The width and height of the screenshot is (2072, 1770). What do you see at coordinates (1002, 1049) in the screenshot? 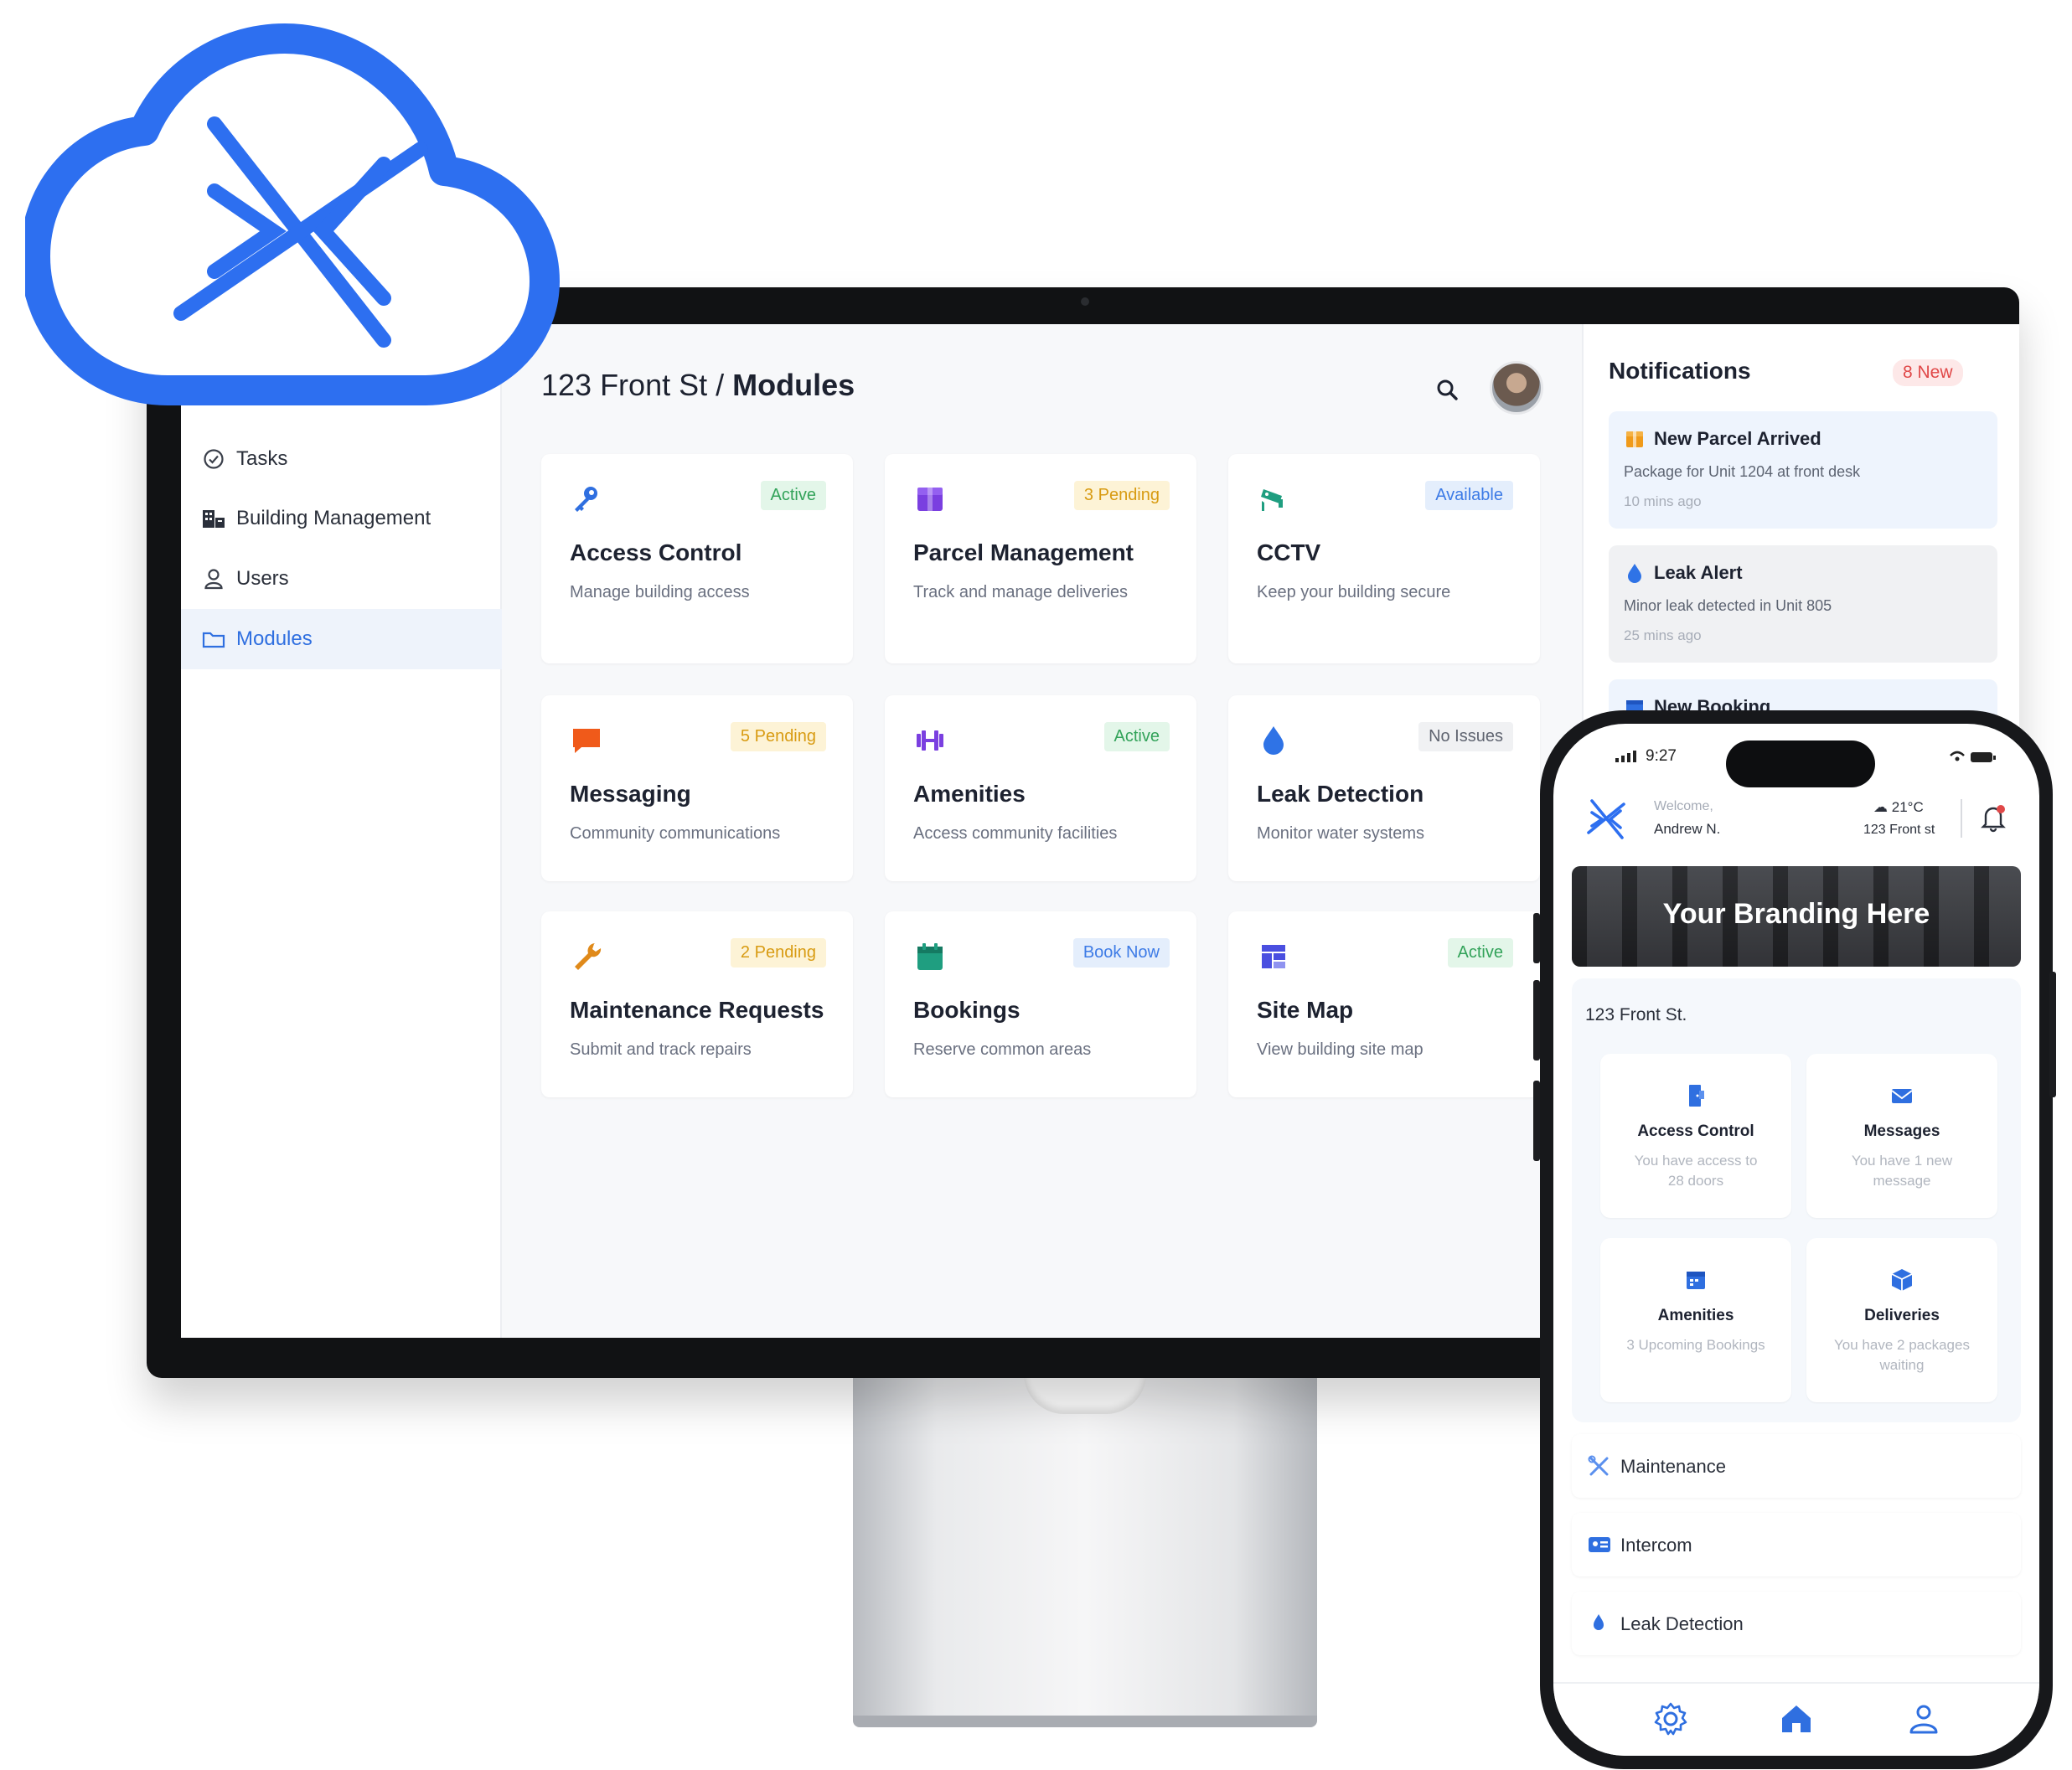
I see `module-subtitle: Reserve common areas` at bounding box center [1002, 1049].